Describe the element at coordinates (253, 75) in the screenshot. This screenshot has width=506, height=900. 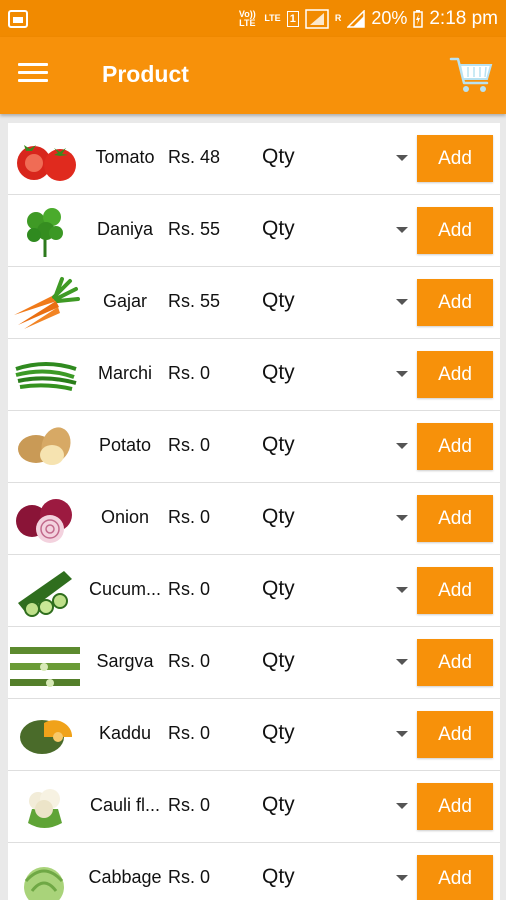
I see `app-bar: Product` at that location.